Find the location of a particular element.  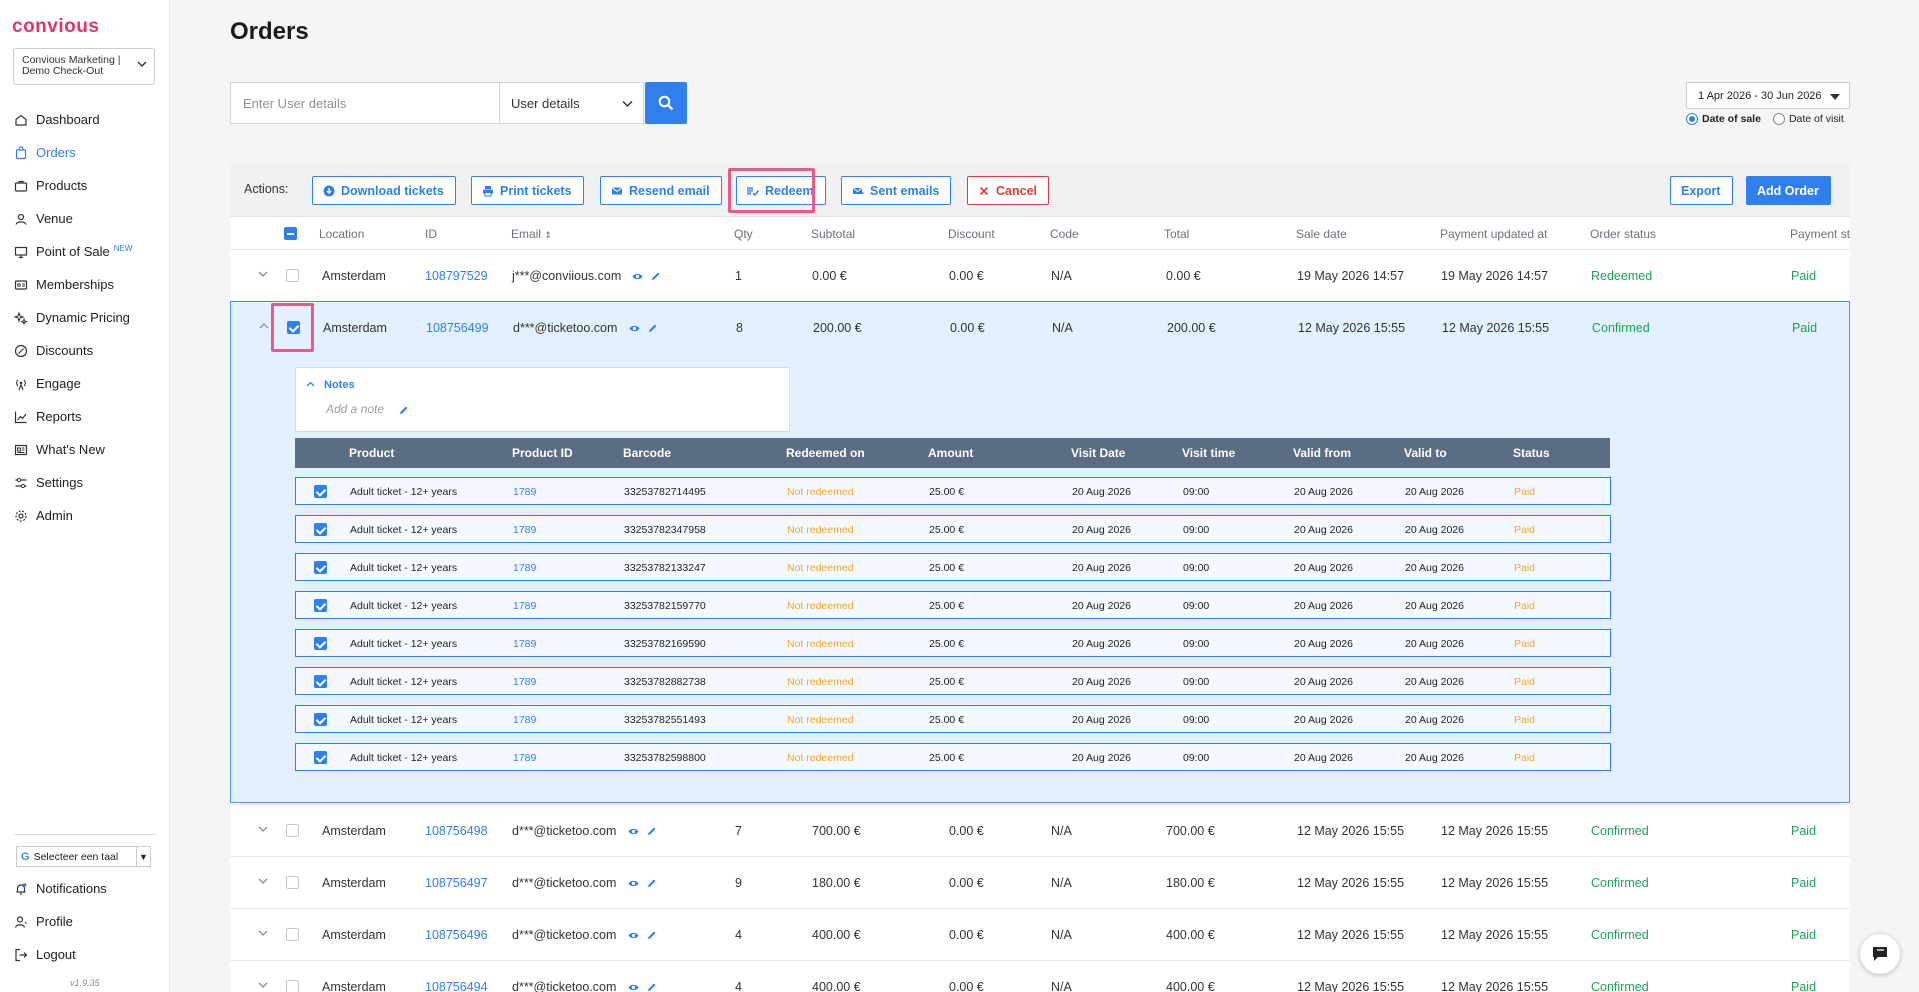

column-header-email: Email ⇕ is located at coordinates (531, 234).